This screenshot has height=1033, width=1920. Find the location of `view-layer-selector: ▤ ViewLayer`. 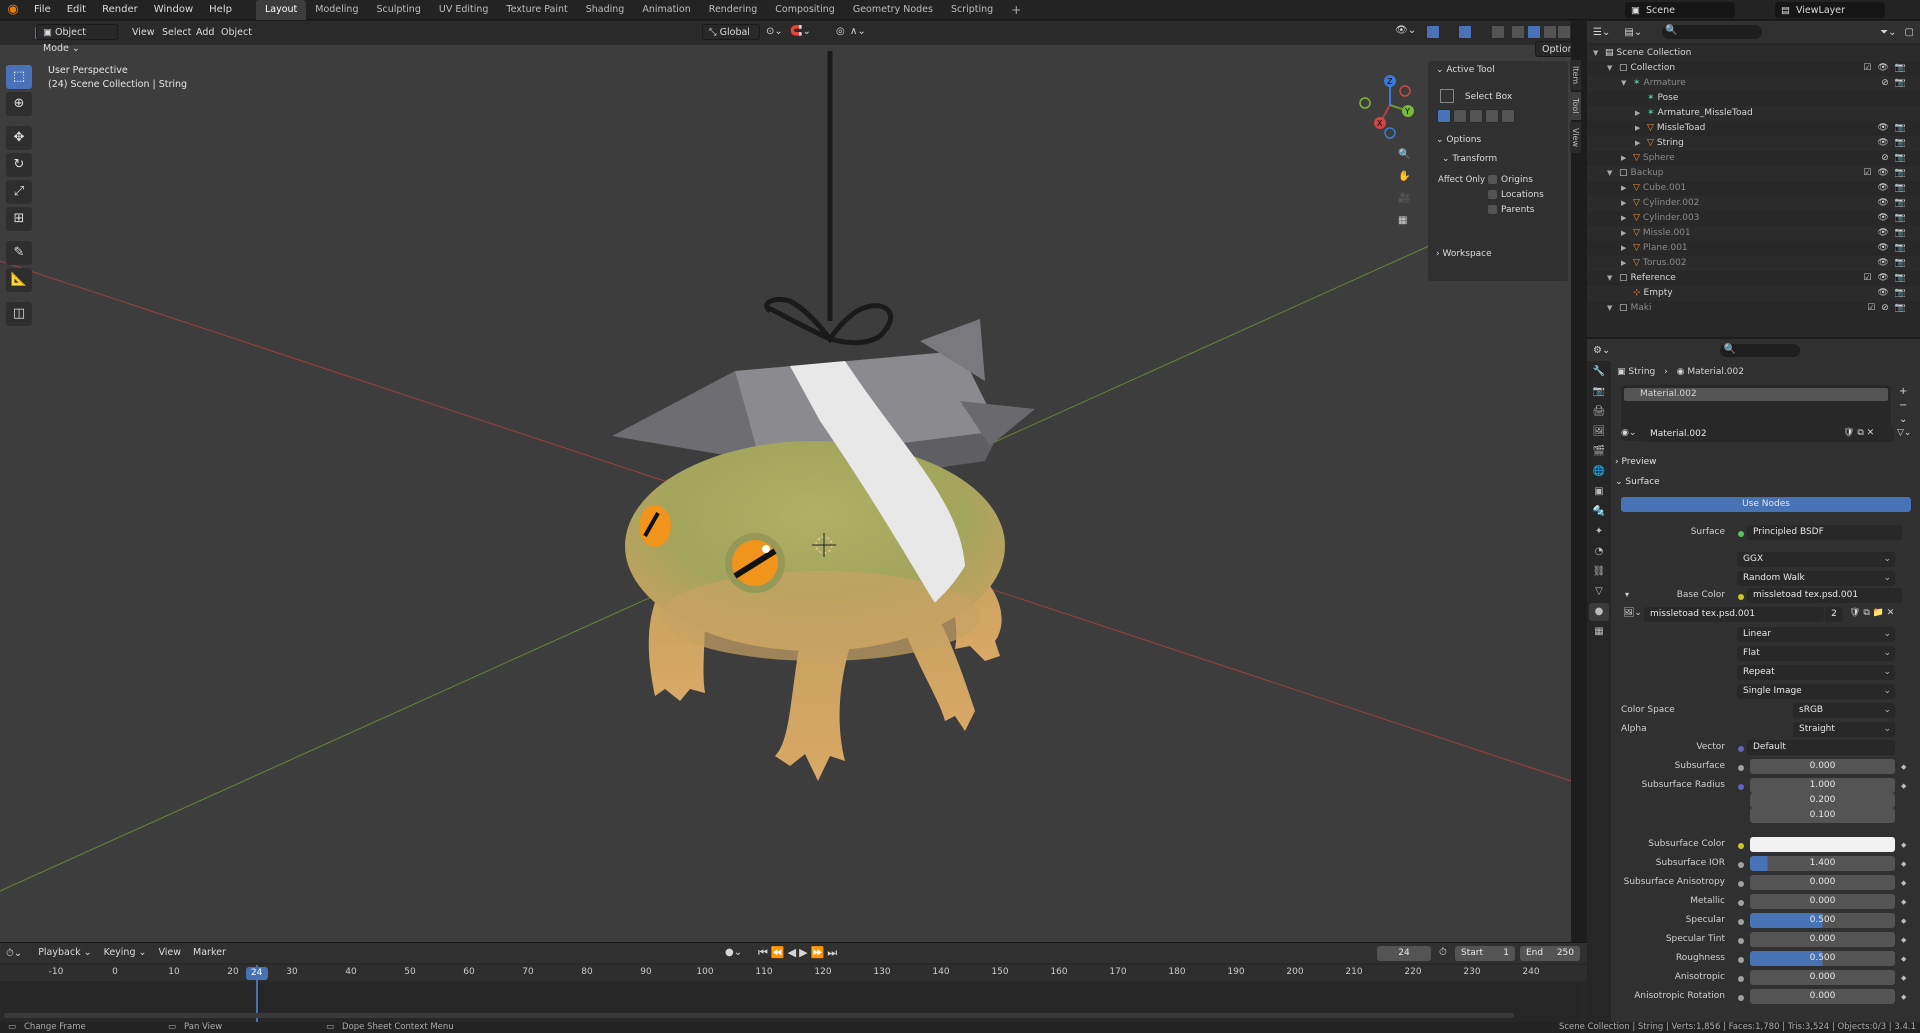

view-layer-selector: ▤ ViewLayer is located at coordinates (1830, 10).